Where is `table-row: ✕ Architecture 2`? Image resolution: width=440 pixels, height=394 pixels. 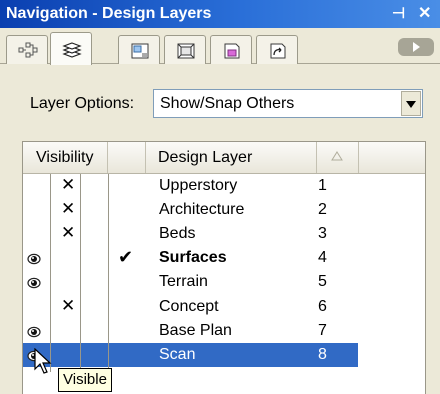
table-row: ✕ Architecture 2 is located at coordinates (190, 210).